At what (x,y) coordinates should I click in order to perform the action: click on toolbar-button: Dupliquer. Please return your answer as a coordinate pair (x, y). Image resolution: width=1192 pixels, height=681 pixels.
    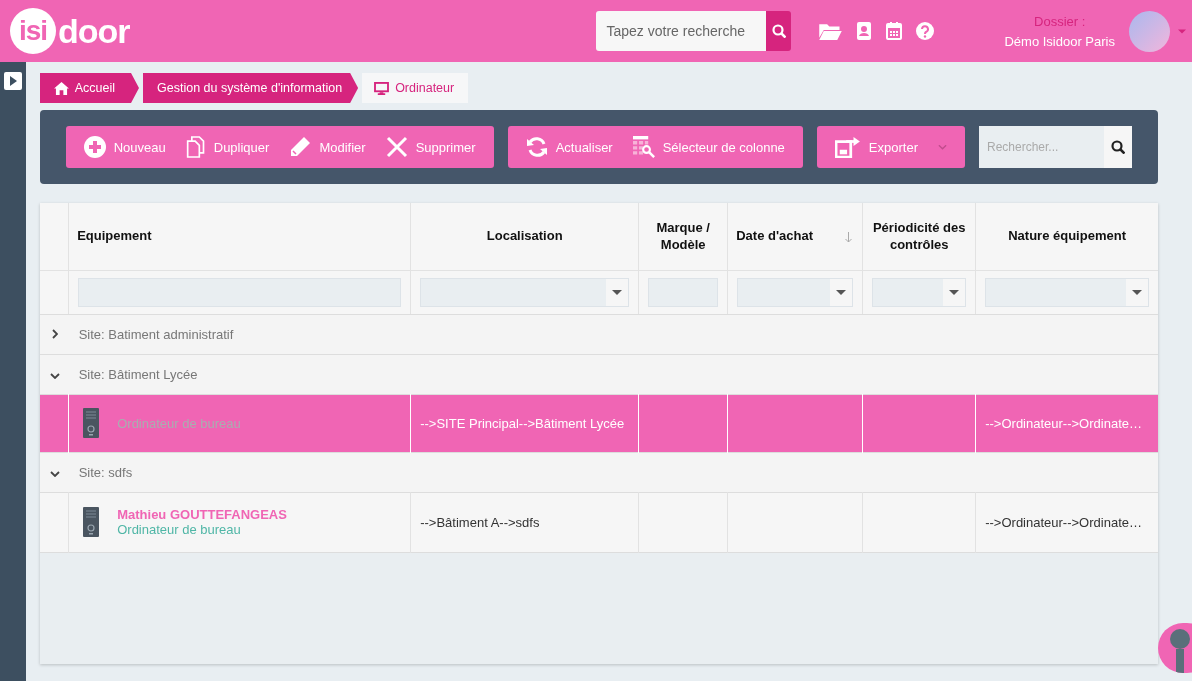
    Looking at the image, I should click on (227, 147).